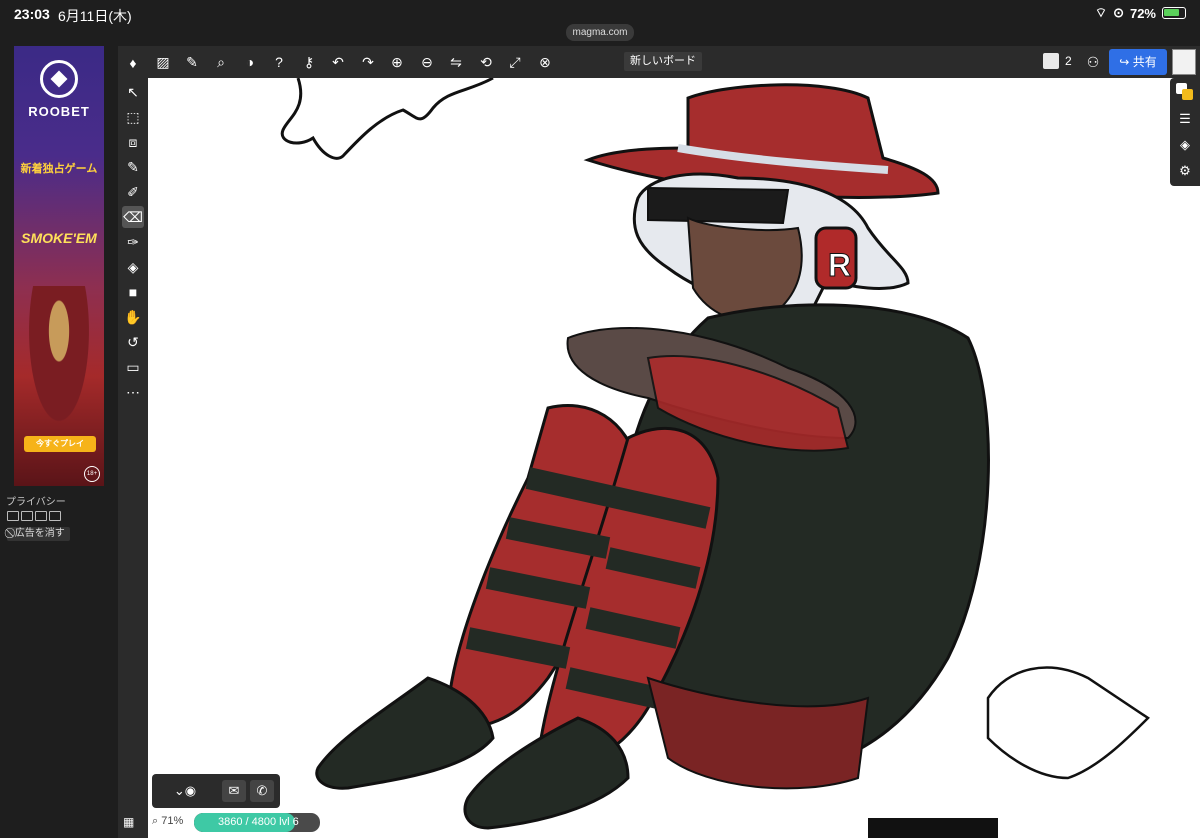 This screenshot has width=1200, height=838. Describe the element at coordinates (133, 392) in the screenshot. I see `more-icon: ⋯` at that location.